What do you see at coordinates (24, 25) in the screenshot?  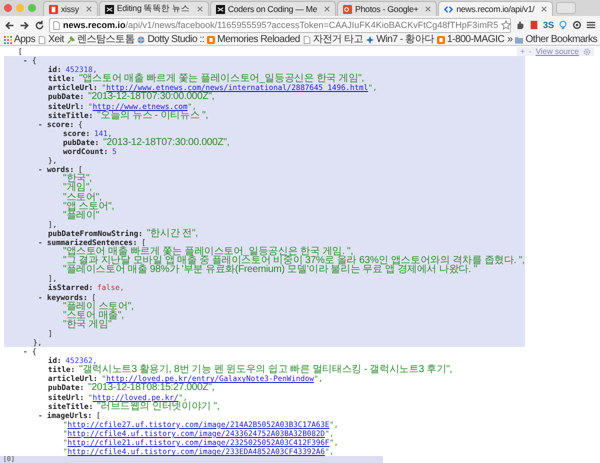 I see `forward-icon` at bounding box center [24, 25].